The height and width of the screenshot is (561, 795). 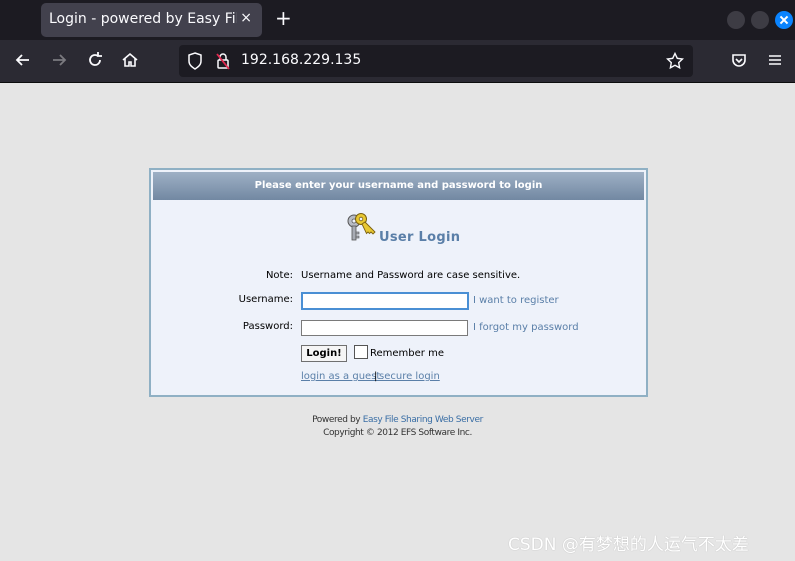 I want to click on remember-me-checkbox, so click(x=361, y=352).